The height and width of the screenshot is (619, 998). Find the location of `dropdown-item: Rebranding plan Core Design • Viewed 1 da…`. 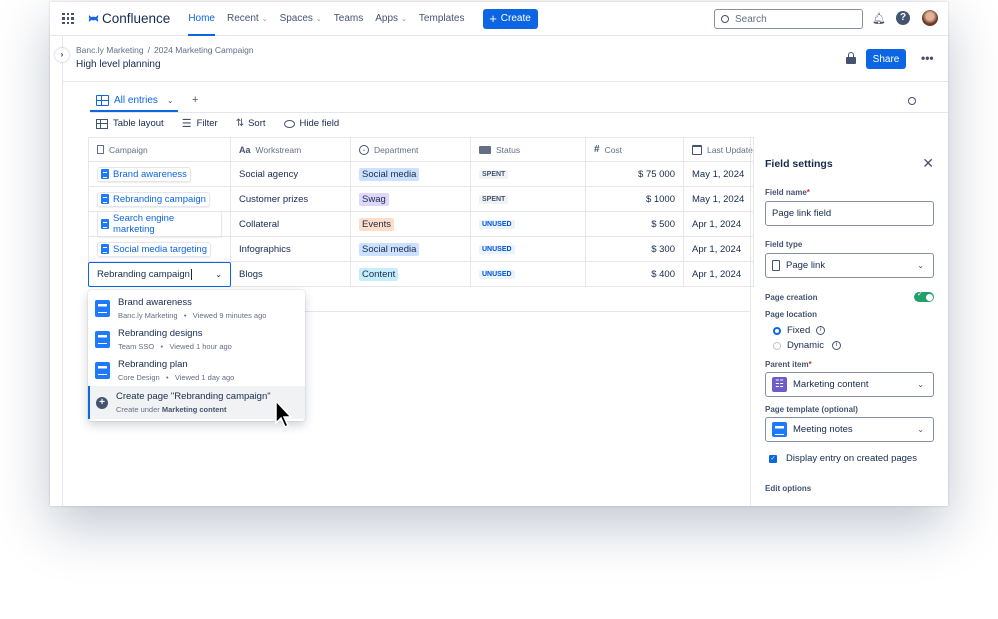

dropdown-item: Rebranding plan Core Design • Viewed 1 da… is located at coordinates (196, 370).